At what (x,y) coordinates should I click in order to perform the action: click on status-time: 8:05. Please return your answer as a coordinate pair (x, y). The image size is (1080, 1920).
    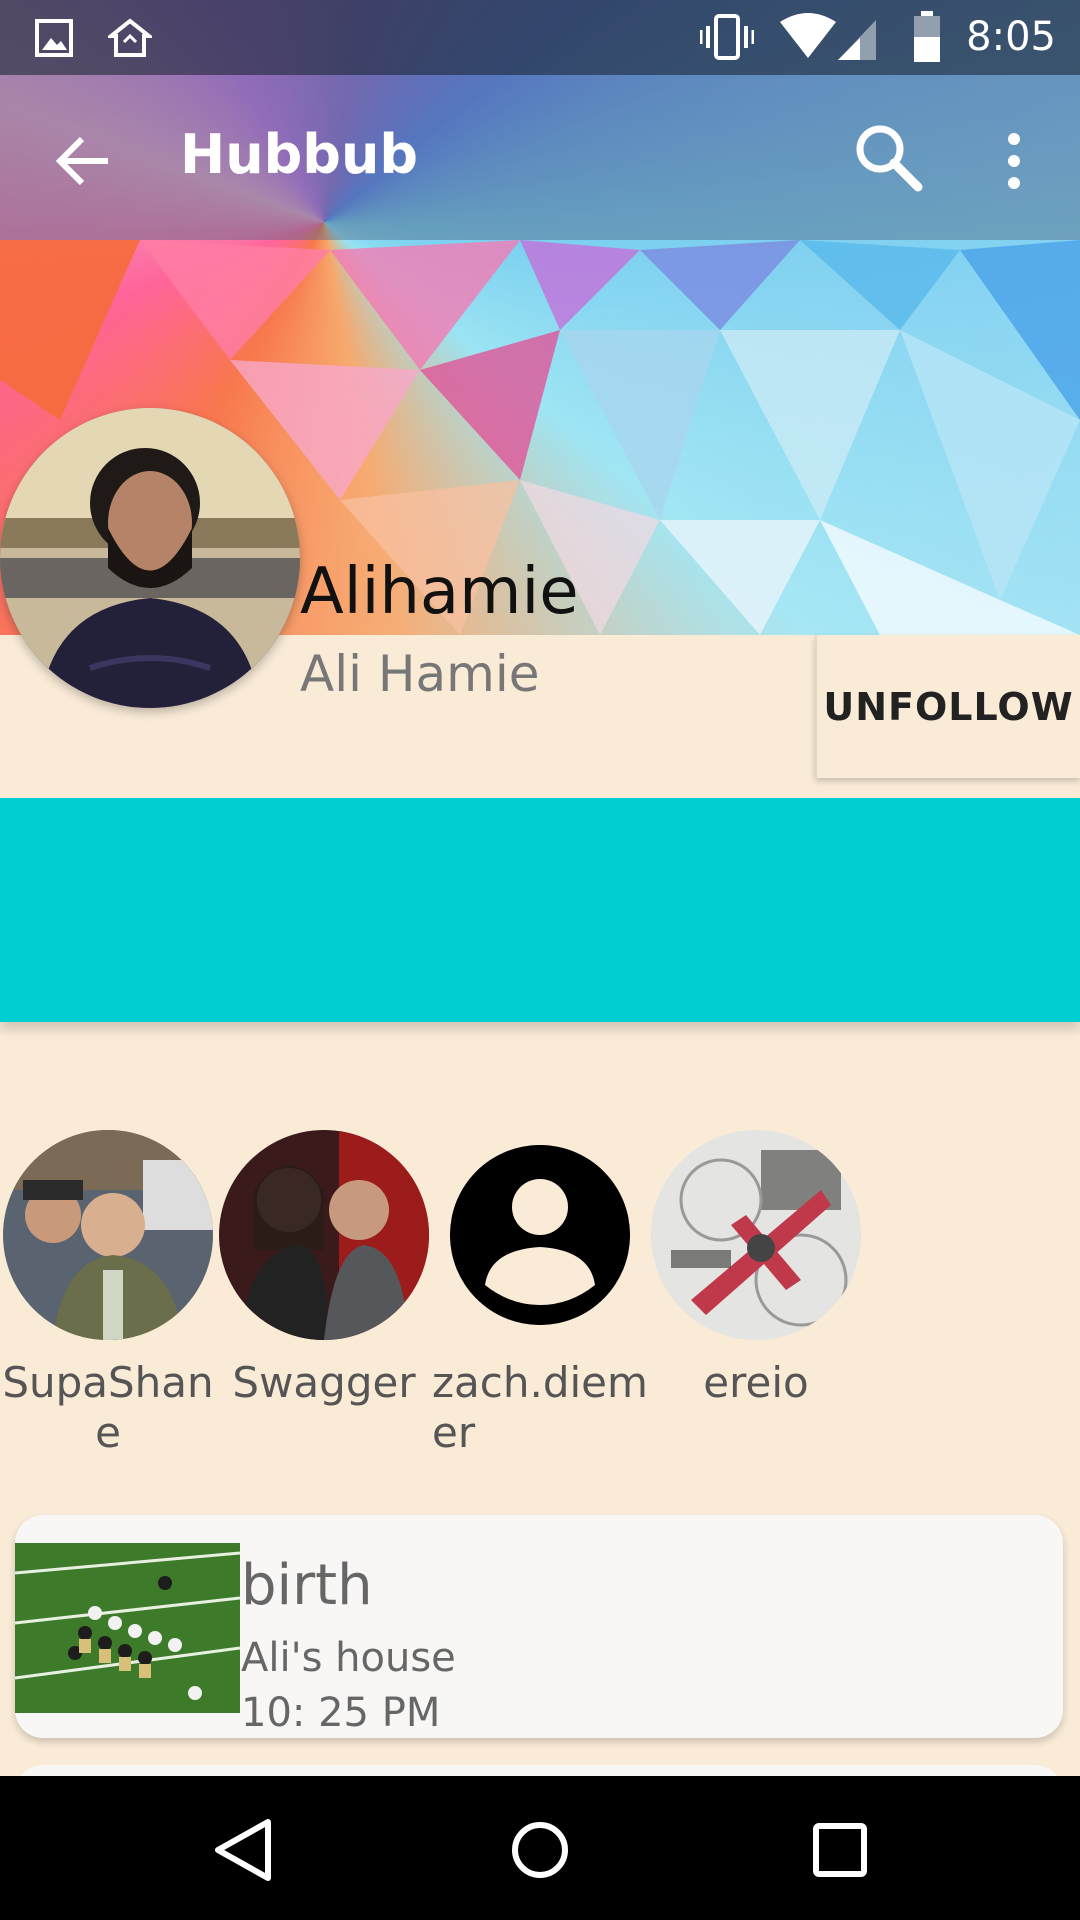
    Looking at the image, I should click on (1011, 37).